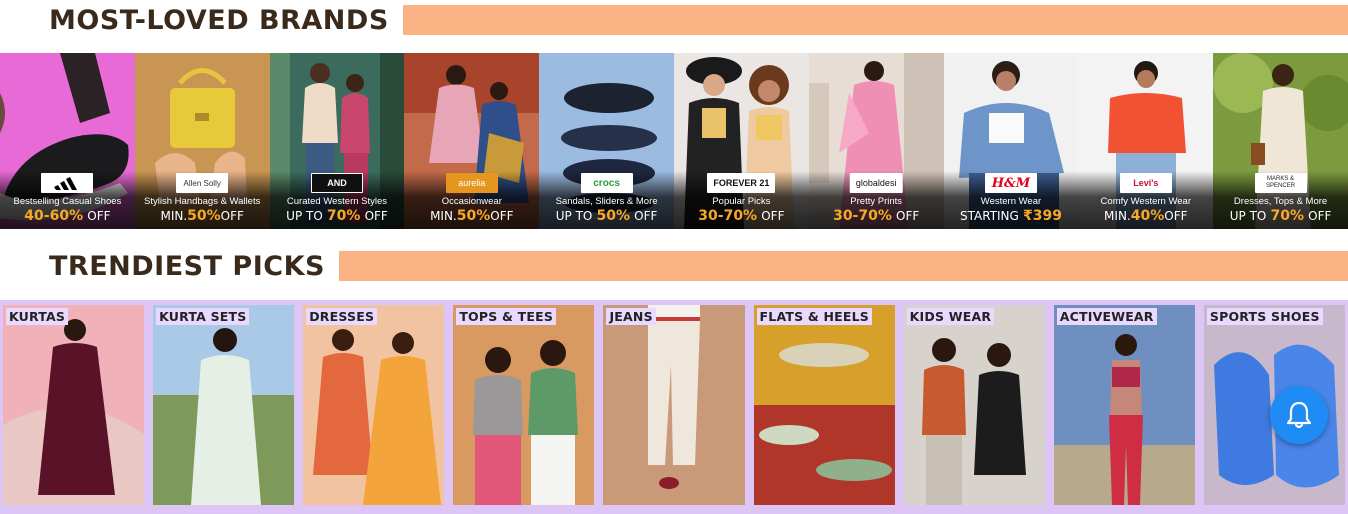 Image resolution: width=1348 pixels, height=514 pixels. What do you see at coordinates (37, 316) in the screenshot?
I see `trend-label: KURTAS` at bounding box center [37, 316].